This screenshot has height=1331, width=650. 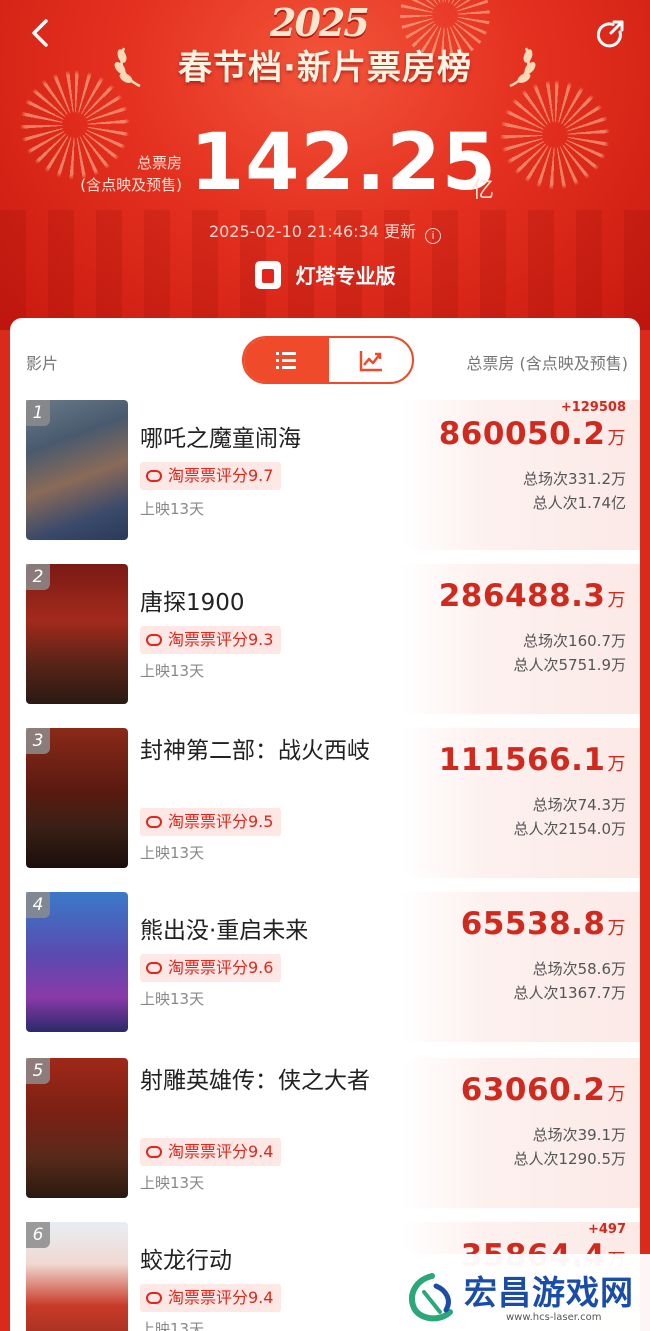 I want to click on box-office-value: 860050.2 万, so click(x=532, y=434).